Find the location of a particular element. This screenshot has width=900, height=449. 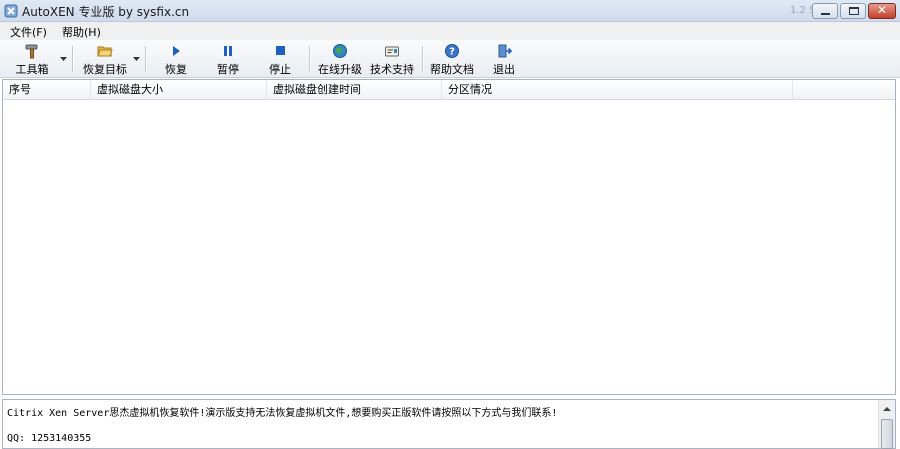

restore-target-button: 恢复目标 is located at coordinates (105, 59).